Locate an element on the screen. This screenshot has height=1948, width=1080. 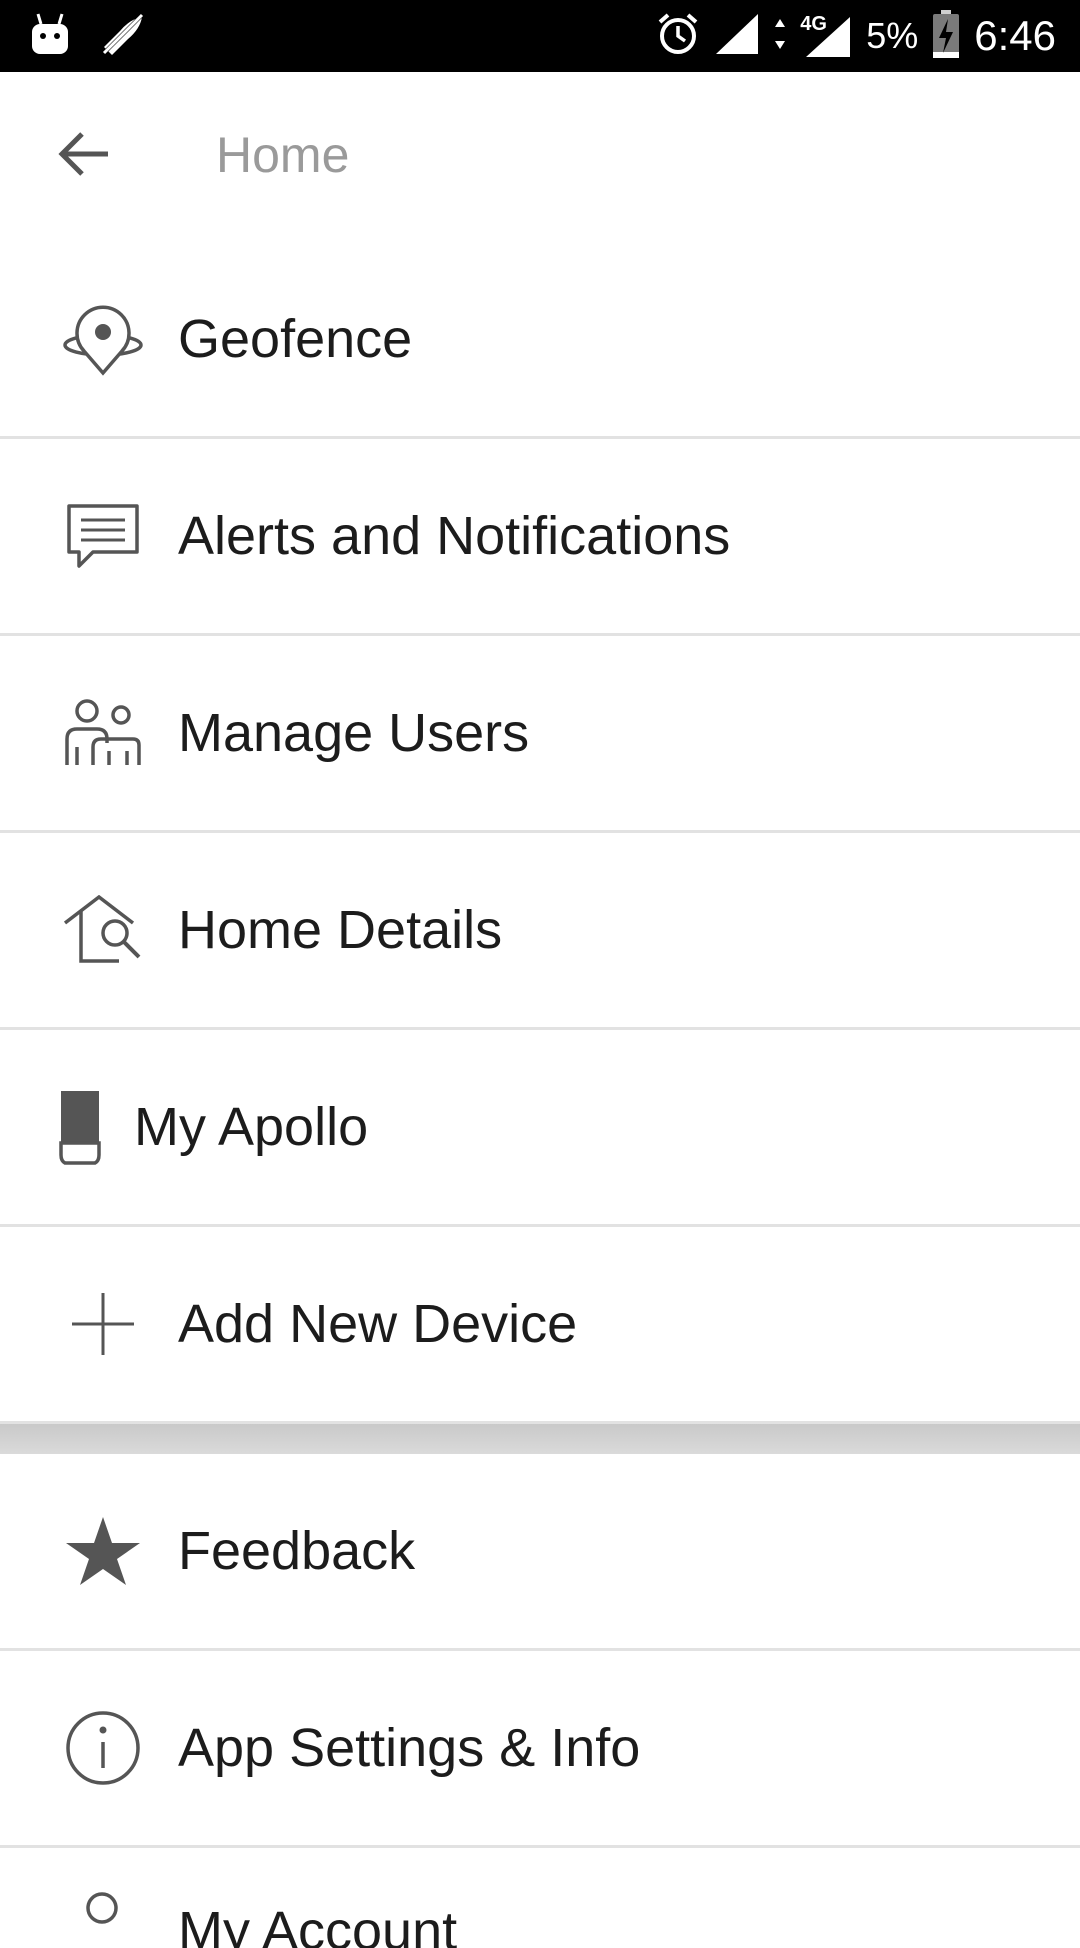
android-icon is located at coordinates (50, 36).